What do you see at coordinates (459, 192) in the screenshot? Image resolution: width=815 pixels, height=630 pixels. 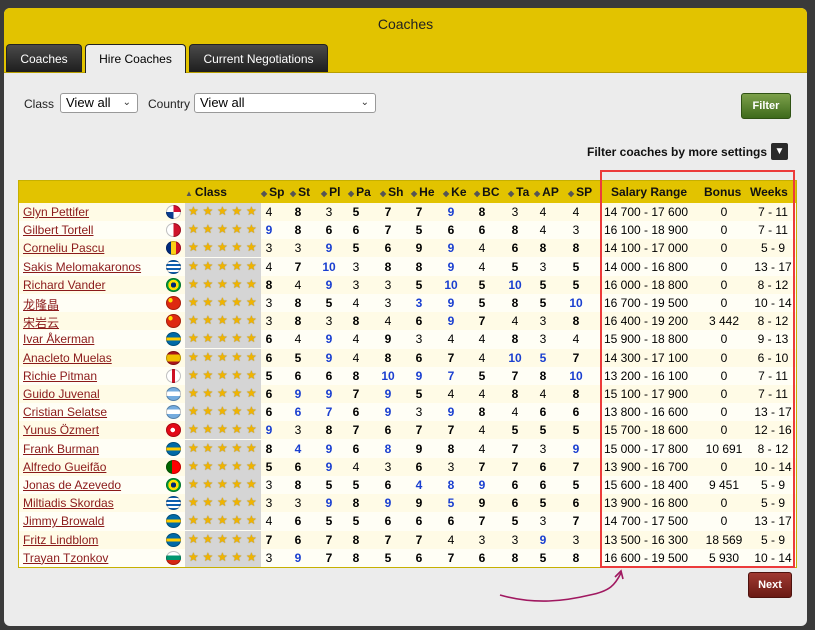 I see `col-ke-label: Ke` at bounding box center [459, 192].